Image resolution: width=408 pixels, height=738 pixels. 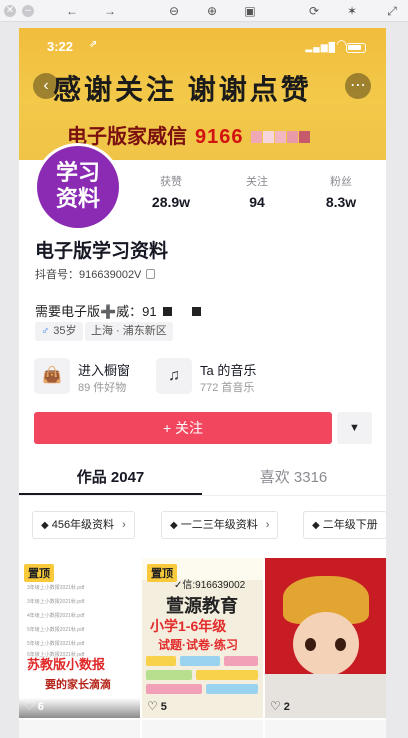 I want to click on douyin-id: 抖音号：916639002V, so click(x=95, y=274).